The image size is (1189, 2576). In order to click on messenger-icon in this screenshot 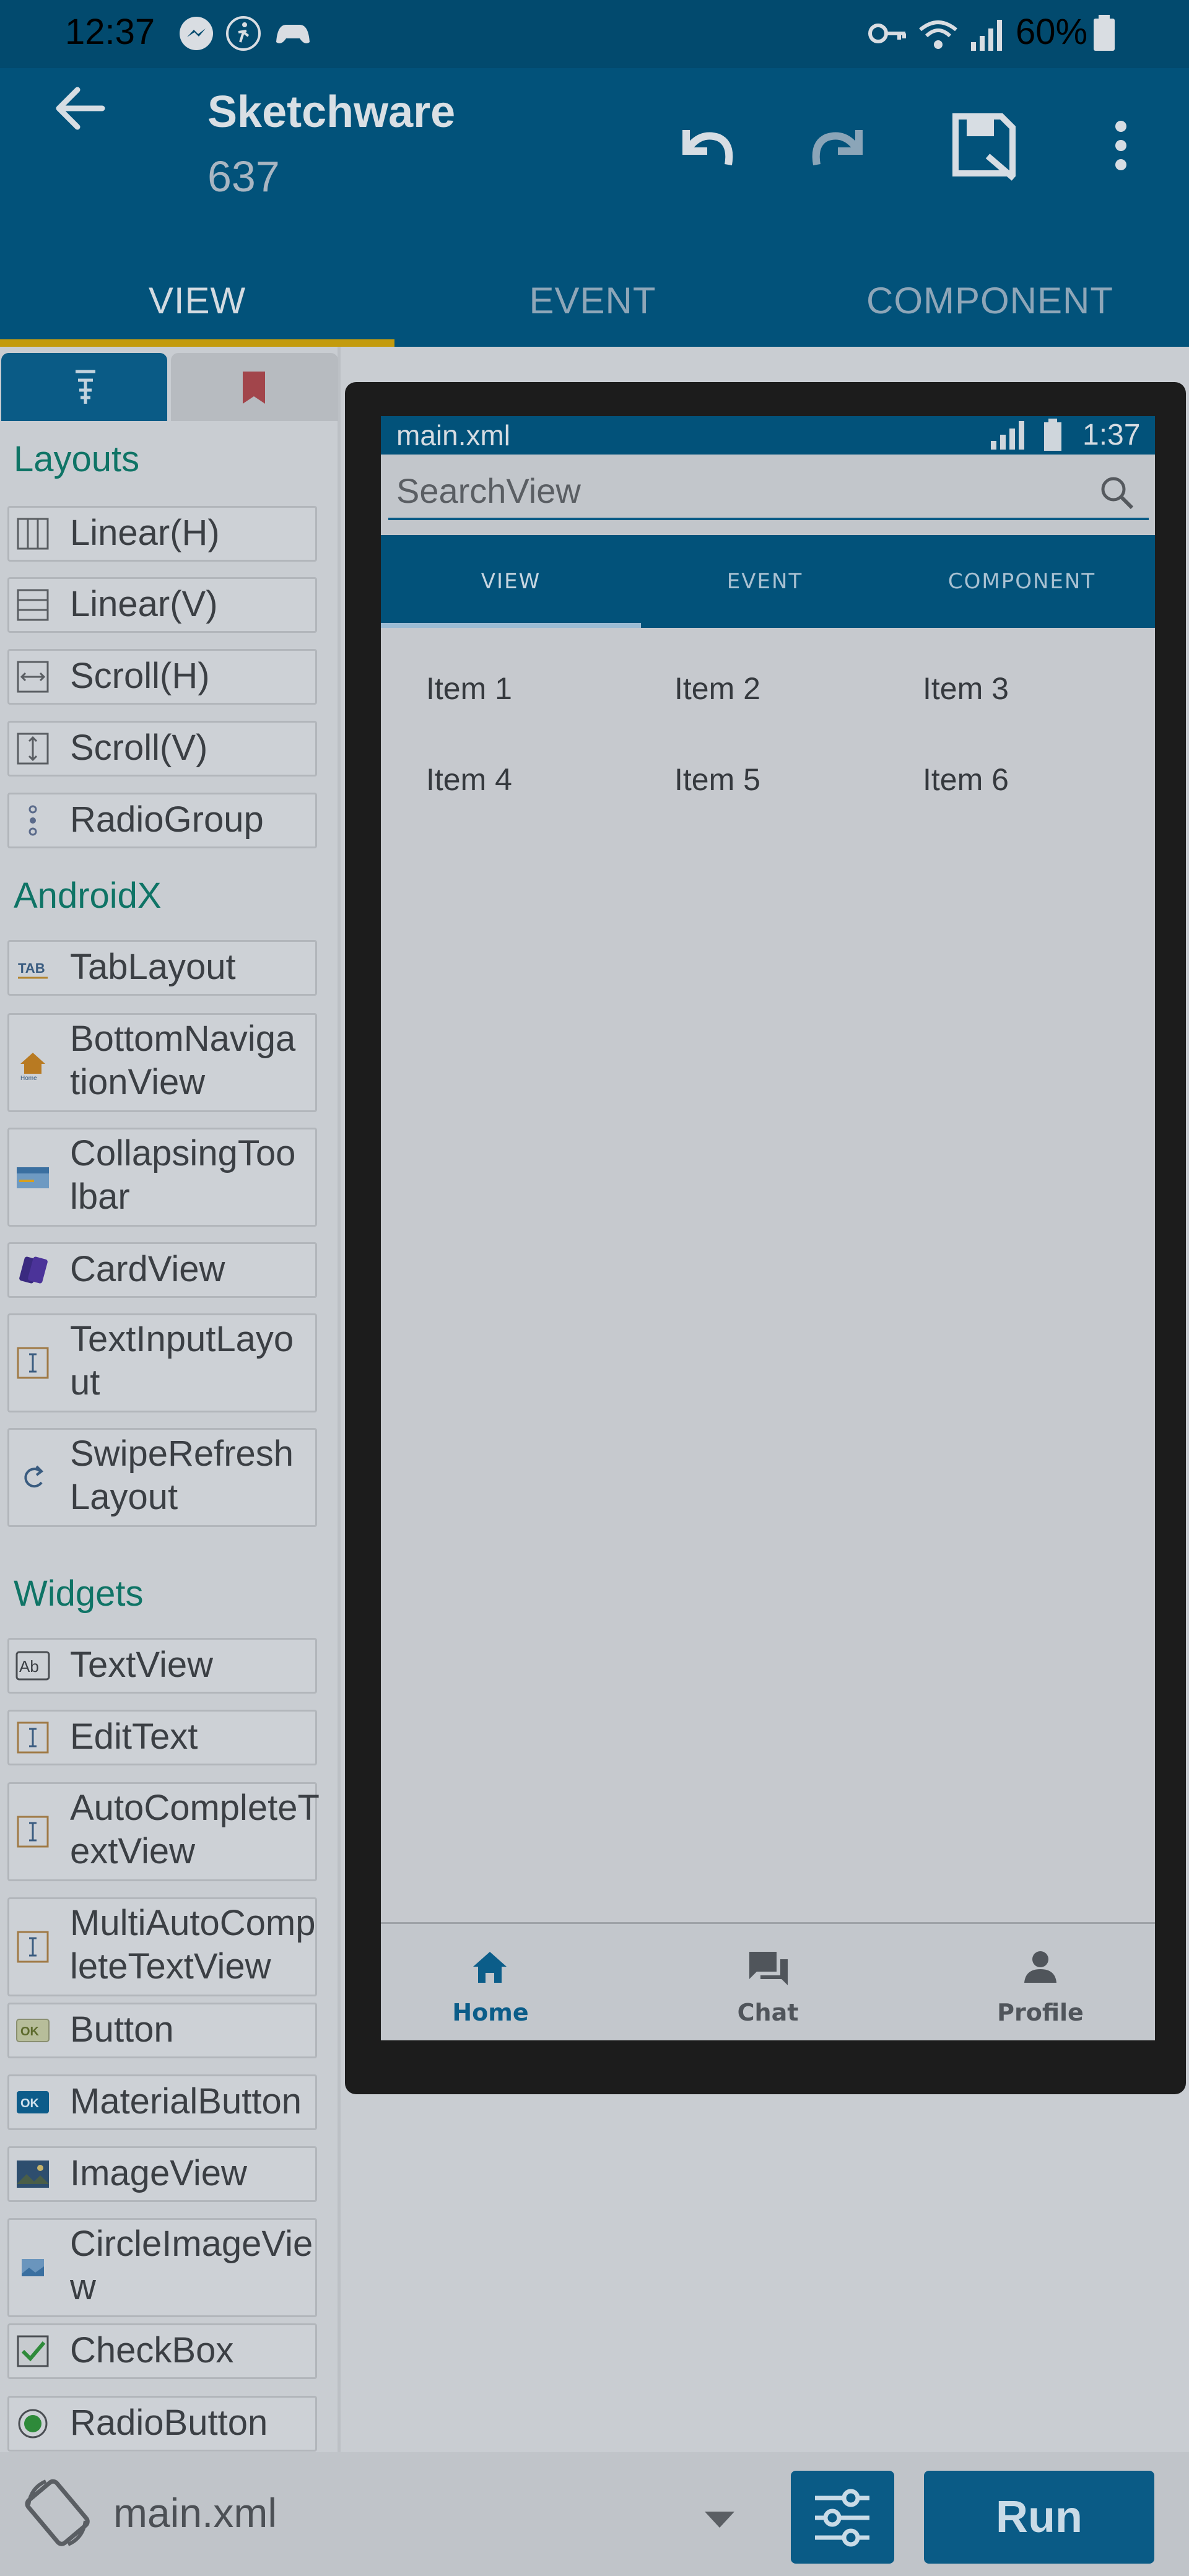, I will do `click(196, 33)`.